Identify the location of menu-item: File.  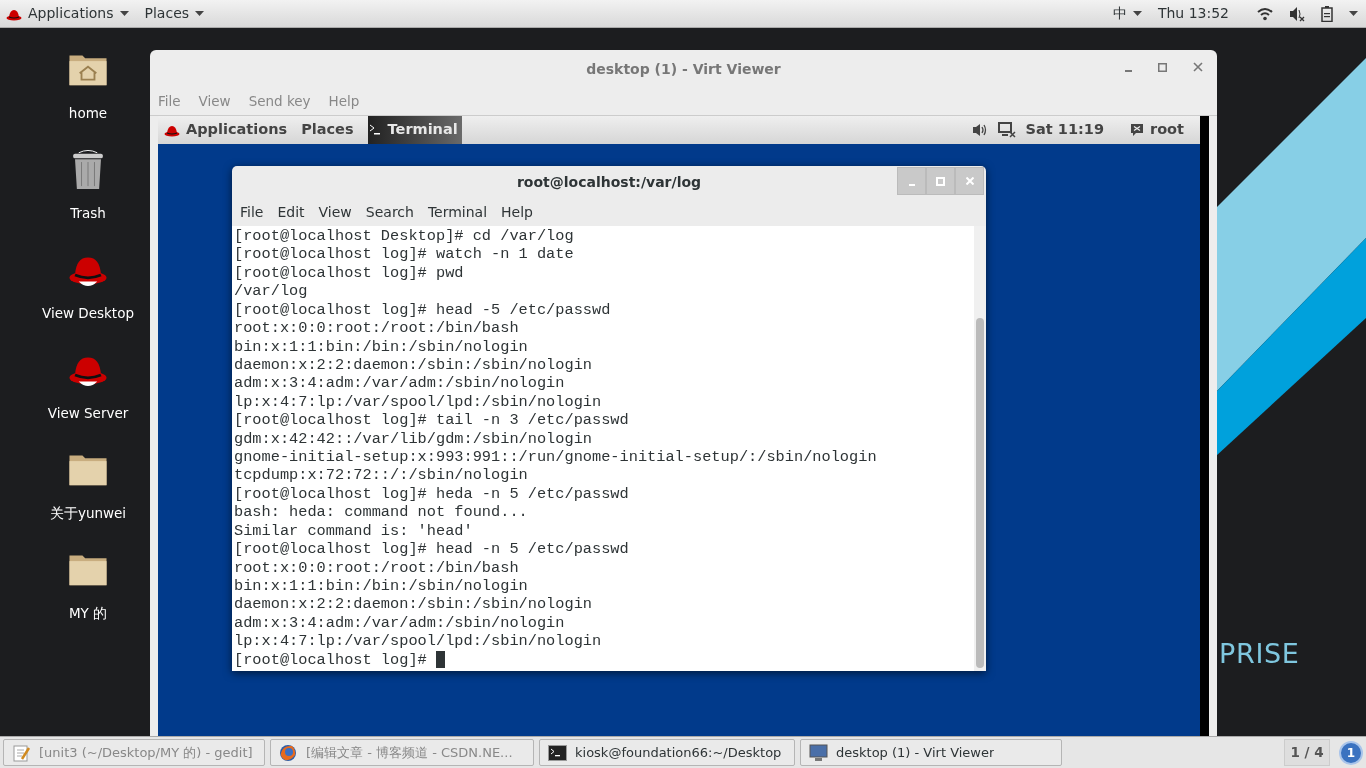
(252, 212).